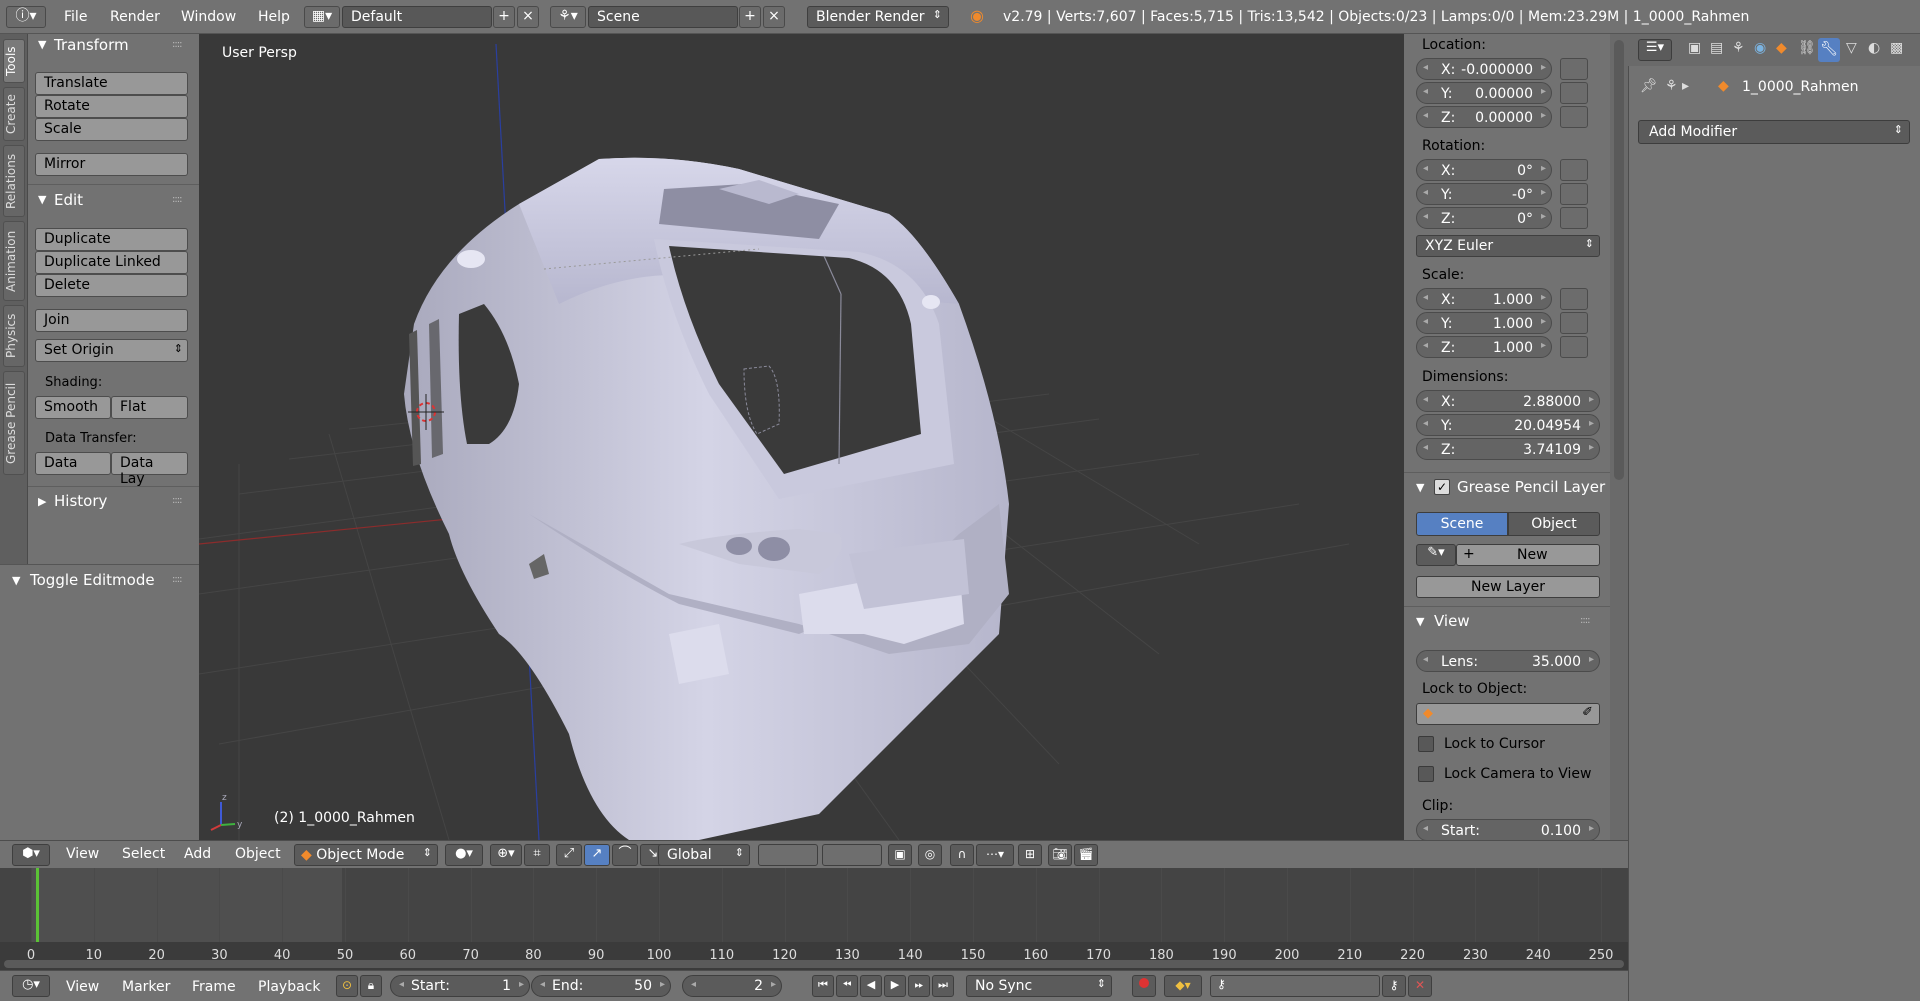 The width and height of the screenshot is (1920, 1001). What do you see at coordinates (1896, 48) in the screenshot?
I see `texture-tab-icon: ▩` at bounding box center [1896, 48].